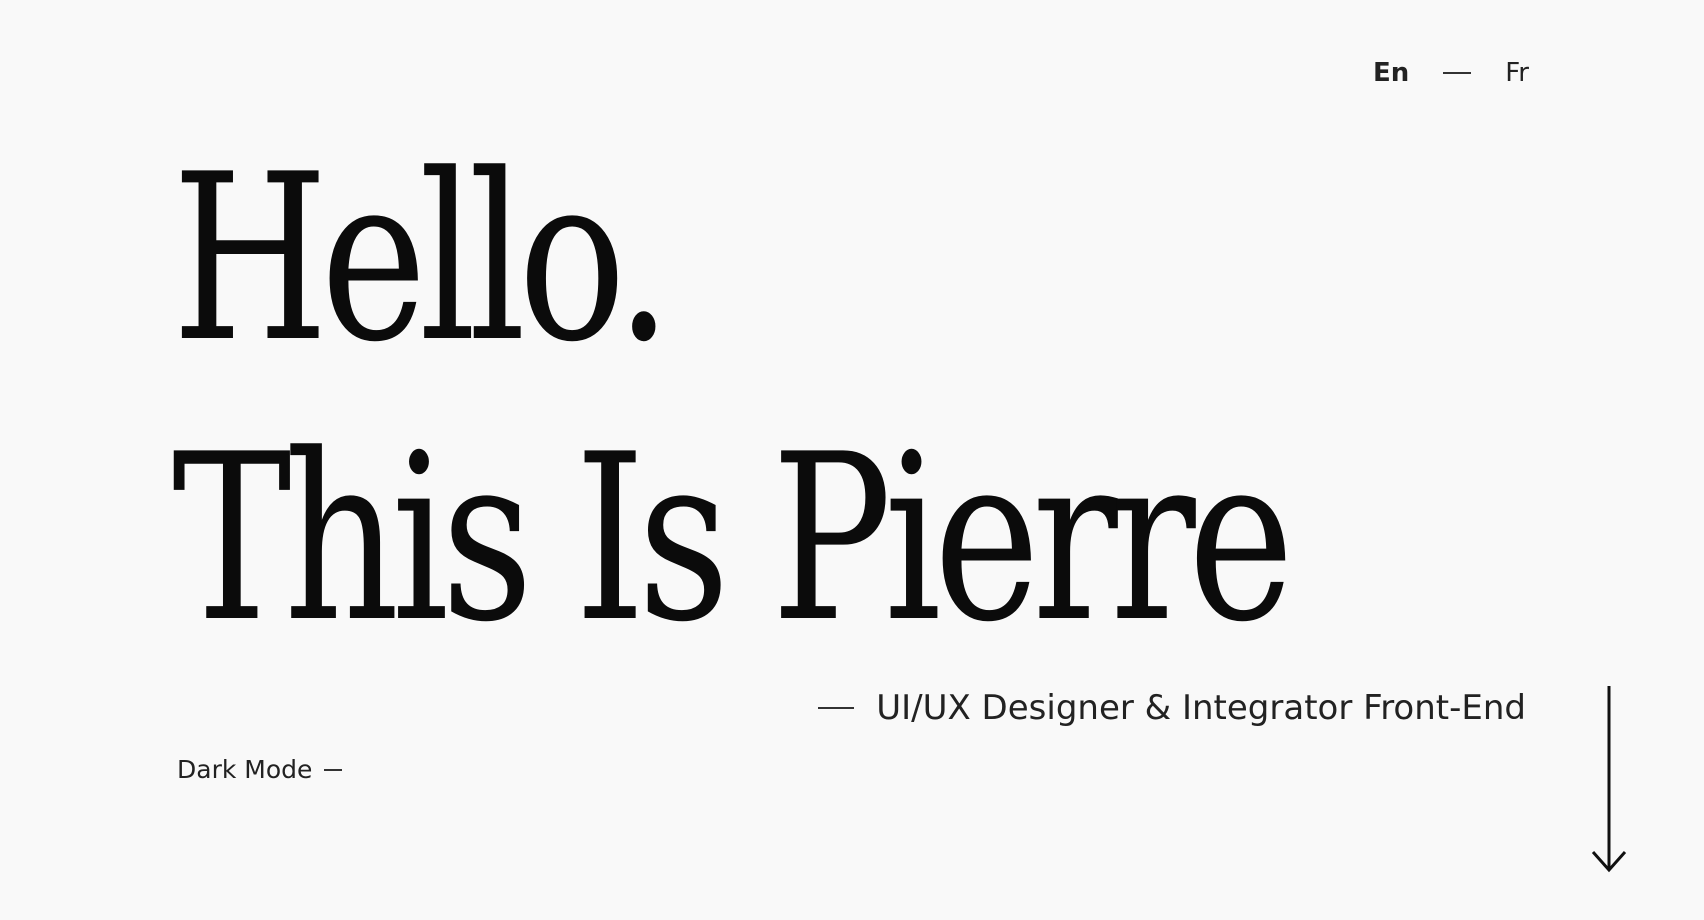 This screenshot has width=1704, height=920. I want to click on dark-mode-label: Dark Mode, so click(245, 769).